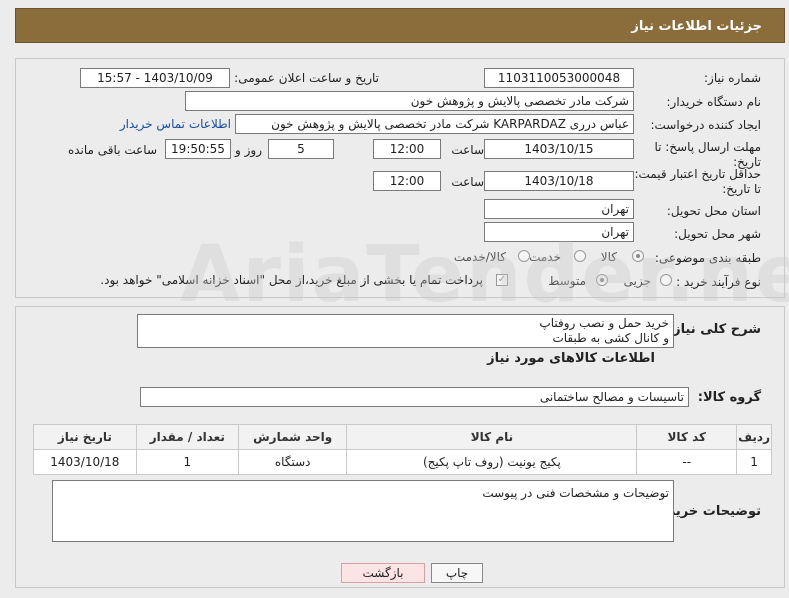 The width and height of the screenshot is (789, 598). I want to click on category-both-radio, so click(524, 256).